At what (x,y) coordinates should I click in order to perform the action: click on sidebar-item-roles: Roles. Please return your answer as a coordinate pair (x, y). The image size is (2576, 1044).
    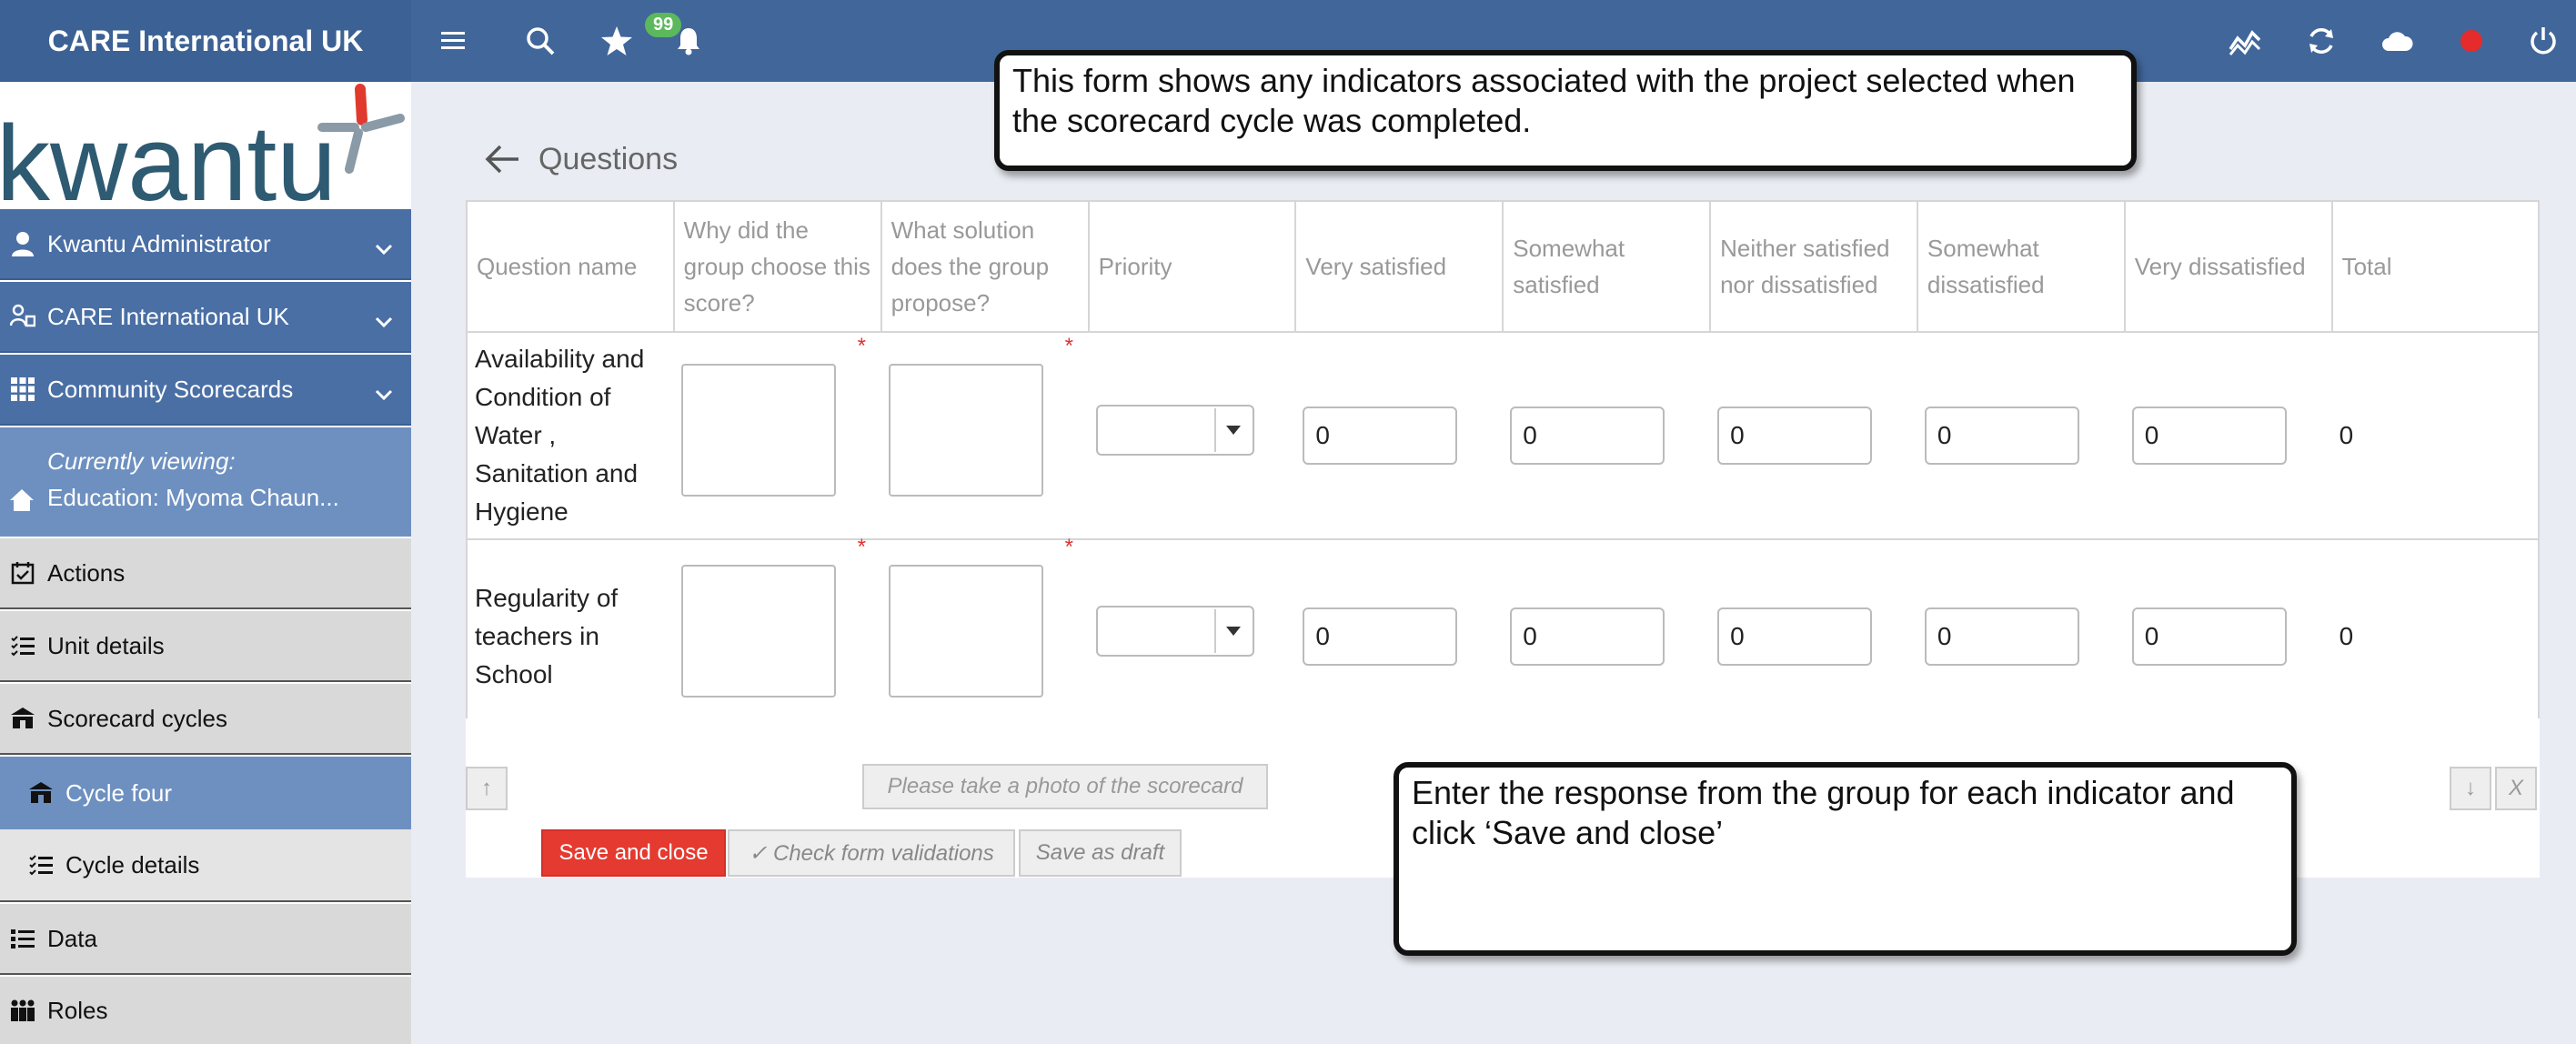
    Looking at the image, I should click on (205, 1010).